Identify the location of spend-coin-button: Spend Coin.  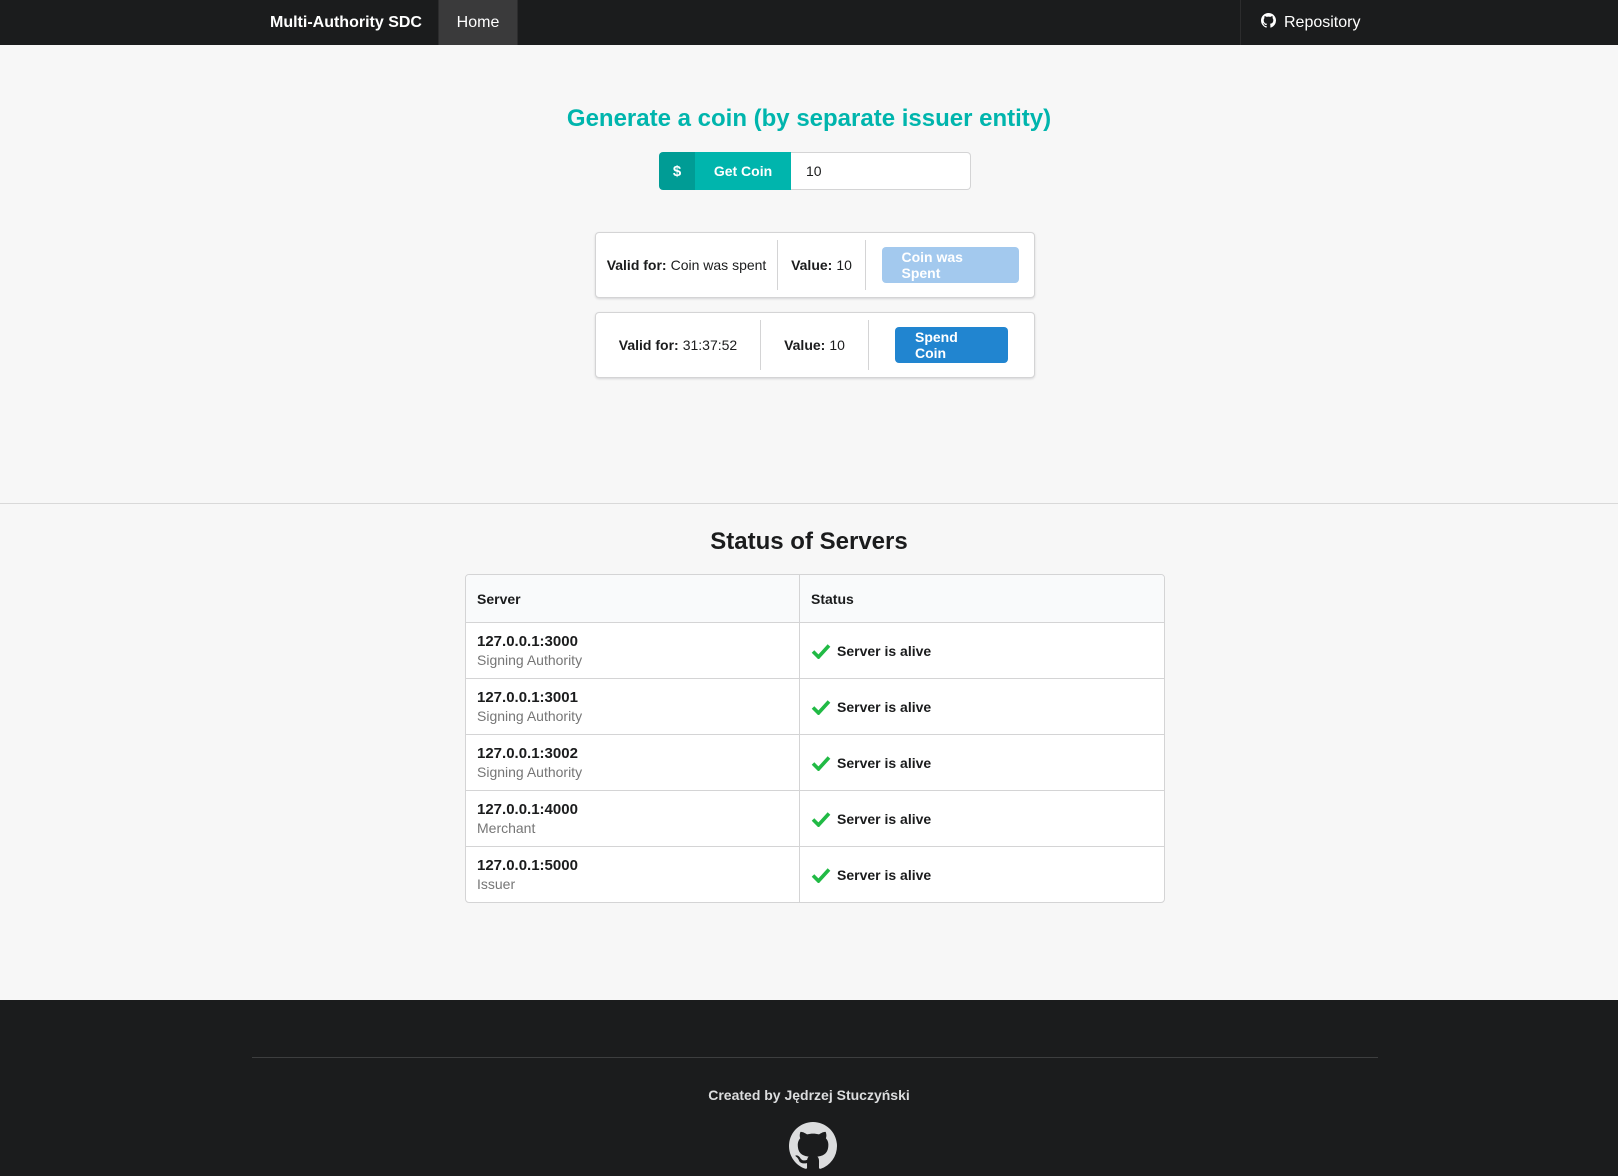
(951, 345).